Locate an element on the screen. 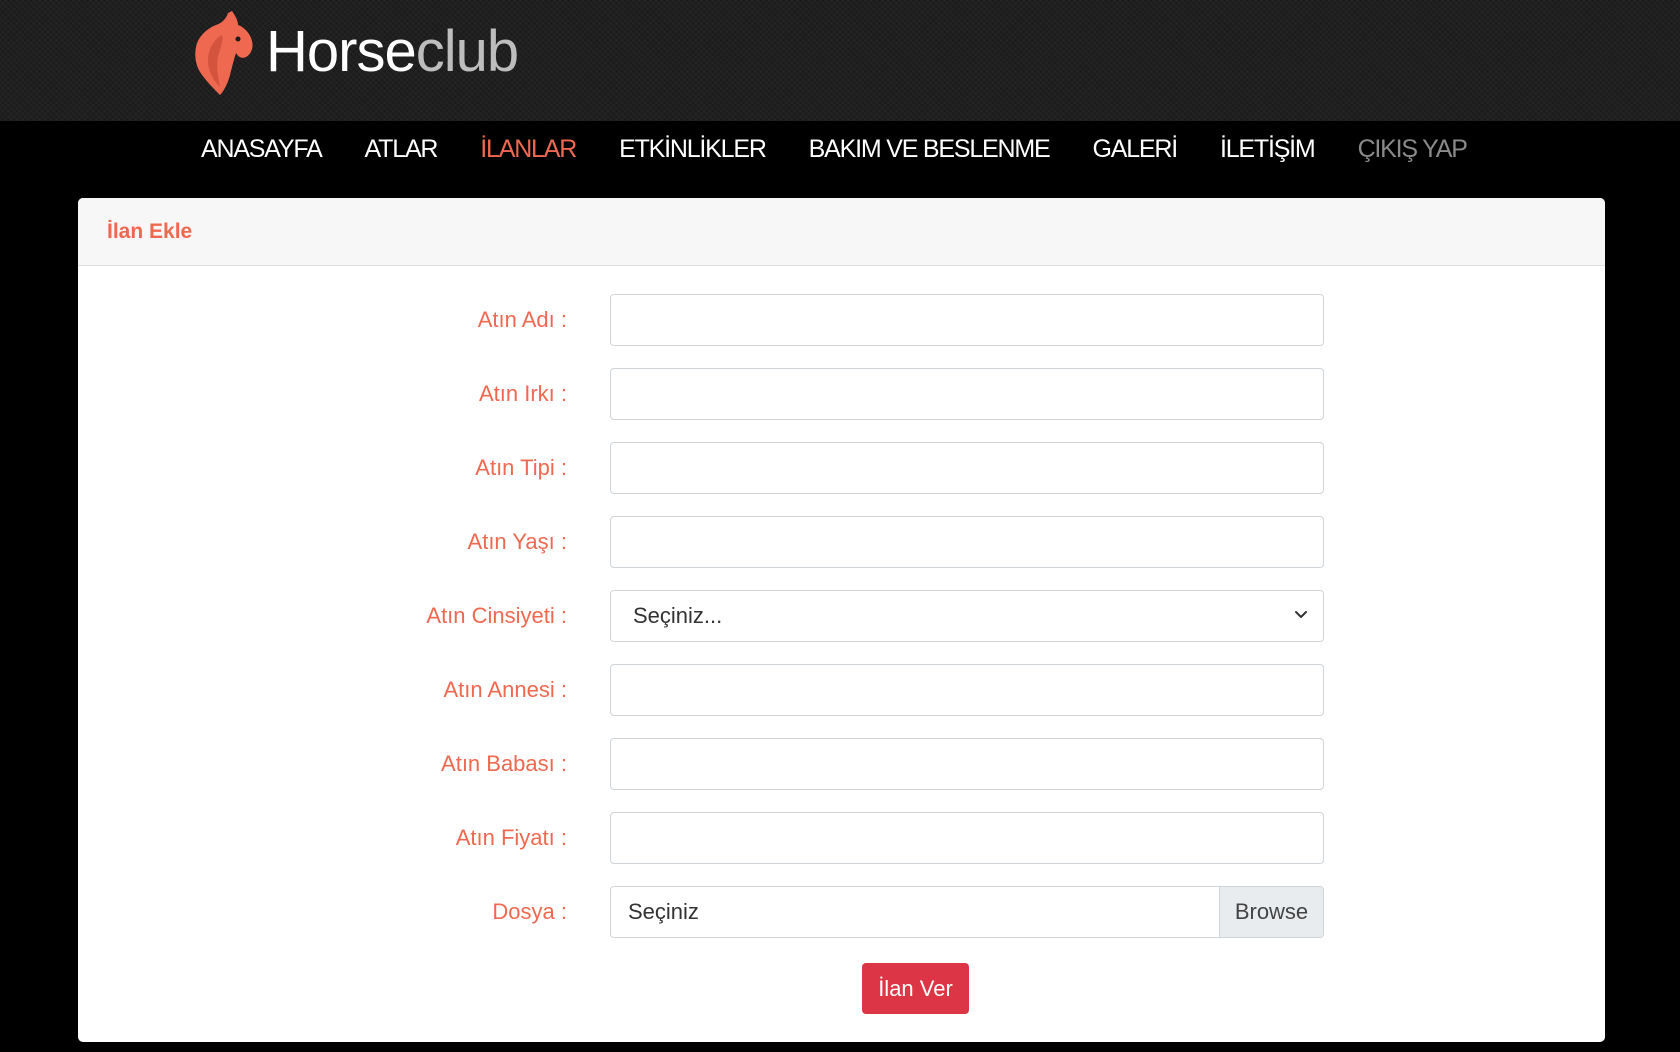  horse-gender-label: Atın Cinsiyeti : is located at coordinates (496, 615).